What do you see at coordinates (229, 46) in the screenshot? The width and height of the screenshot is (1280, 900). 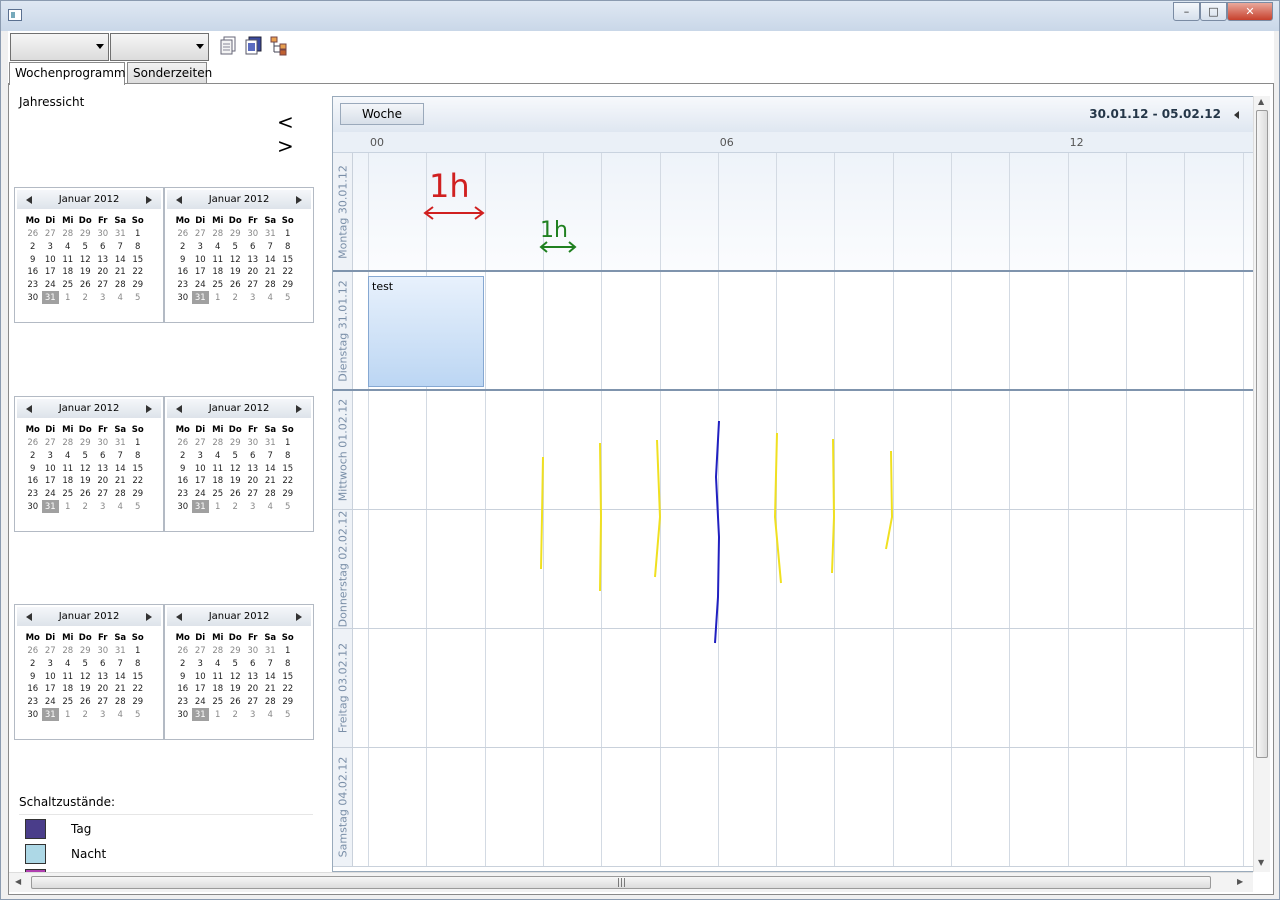 I see `copy-document-icon` at bounding box center [229, 46].